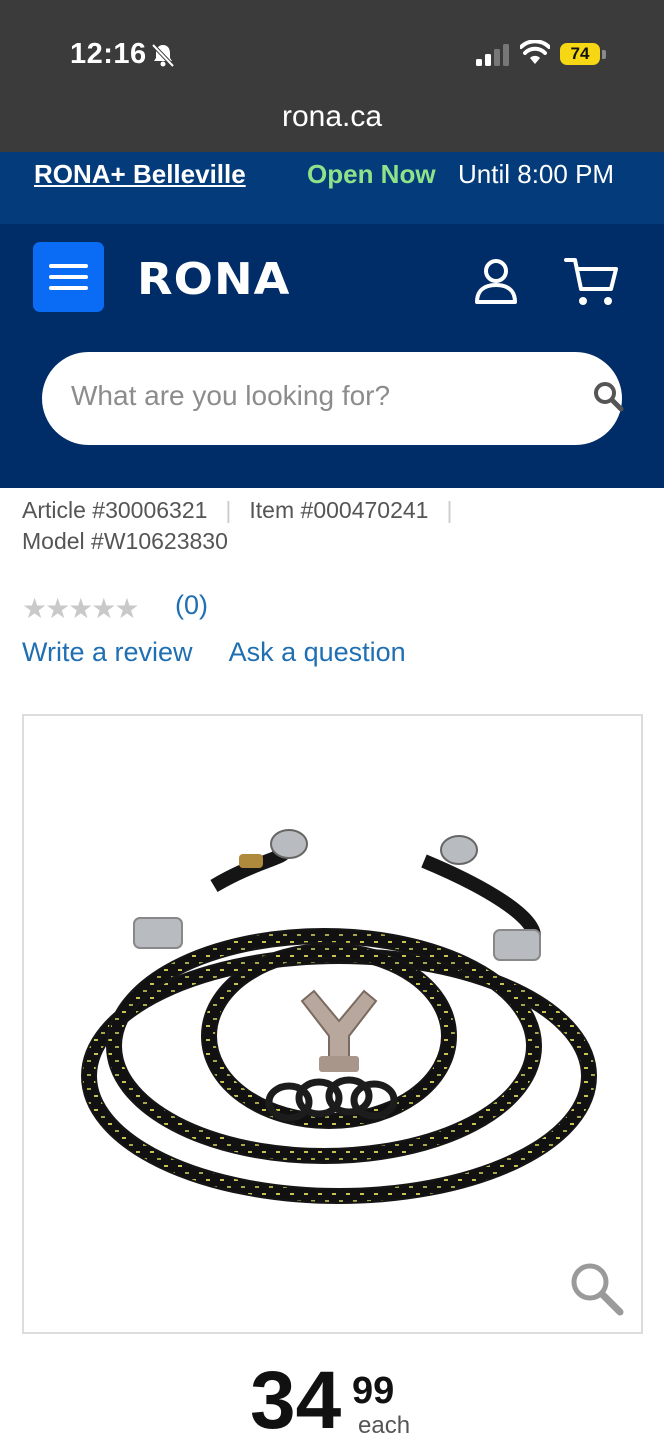  I want to click on url-bar: rona.ca, so click(332, 117).